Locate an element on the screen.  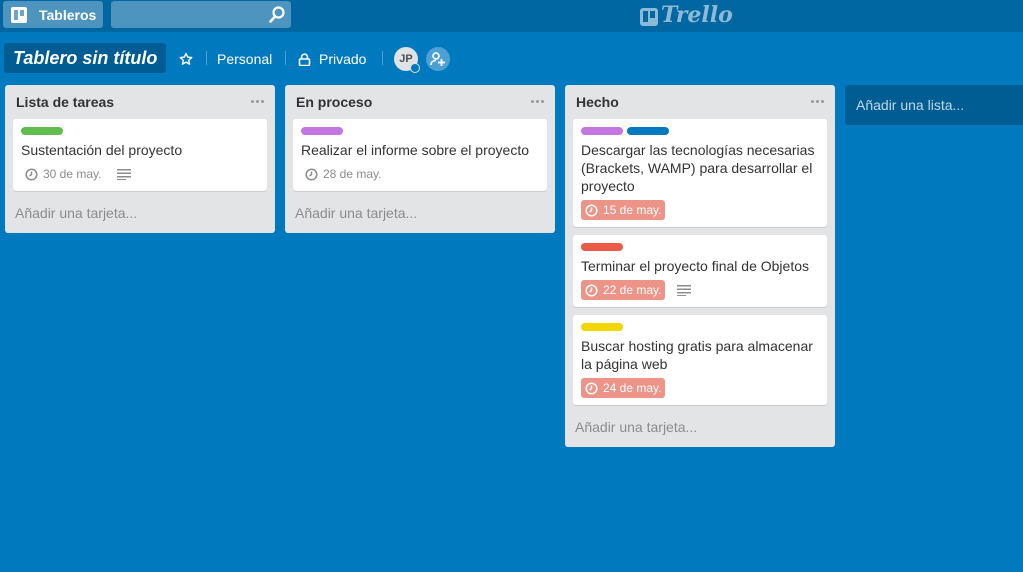
member-avatar: JP is located at coordinates (407, 60).